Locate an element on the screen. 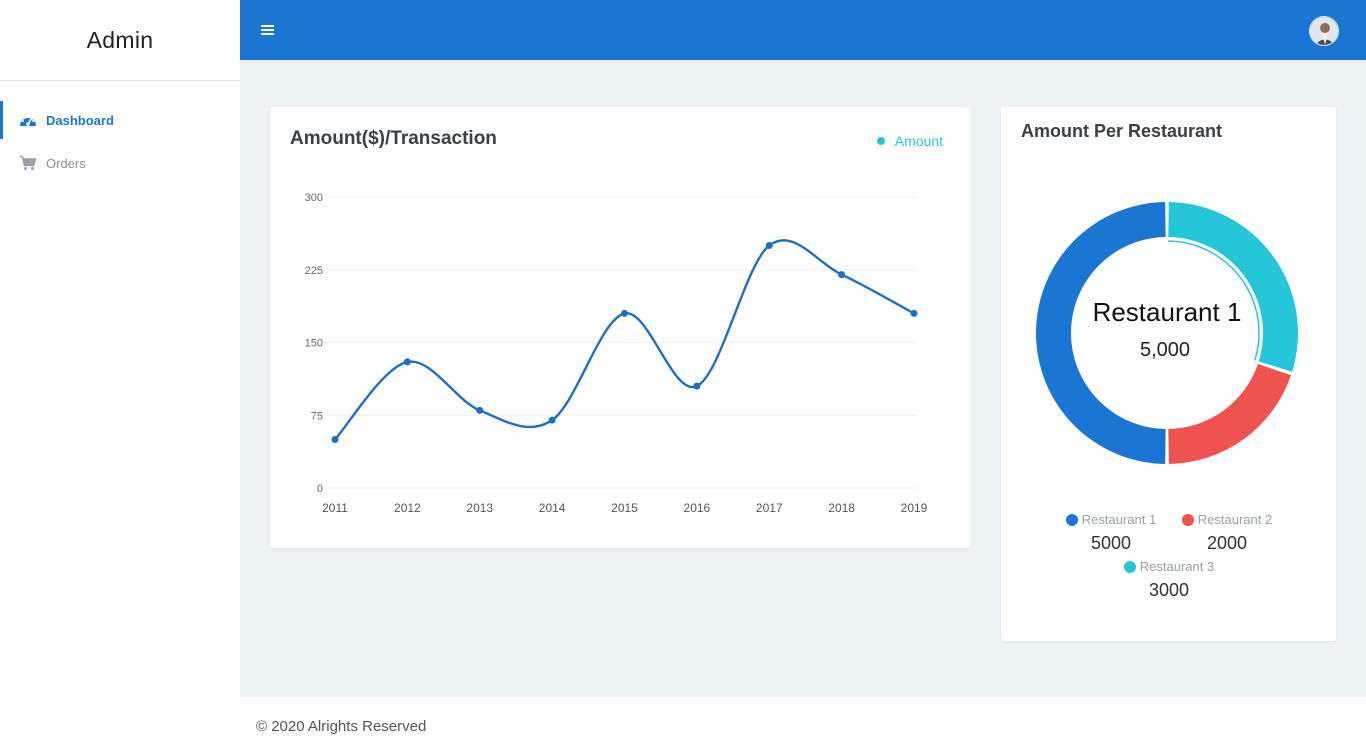 The height and width of the screenshot is (756, 1366). brand: Admin is located at coordinates (120, 40).